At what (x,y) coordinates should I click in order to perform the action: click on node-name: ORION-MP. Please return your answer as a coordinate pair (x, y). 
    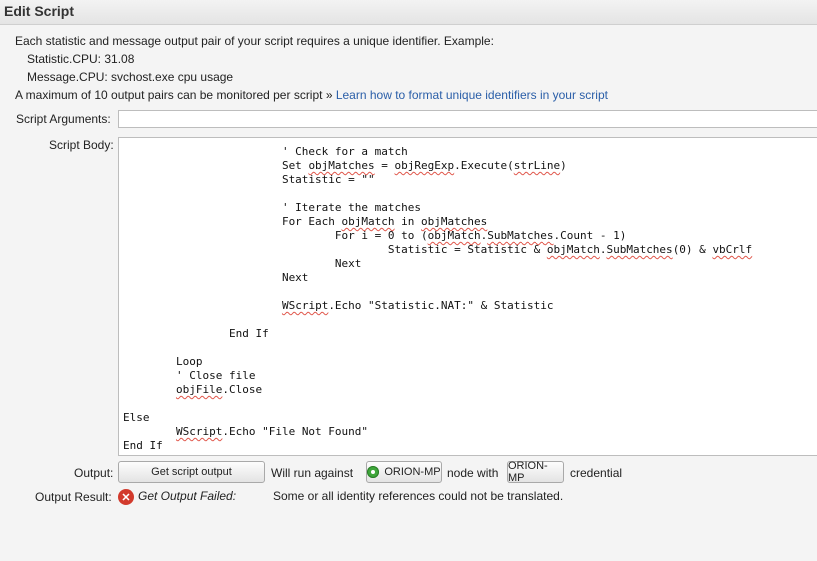
    Looking at the image, I should click on (412, 472).